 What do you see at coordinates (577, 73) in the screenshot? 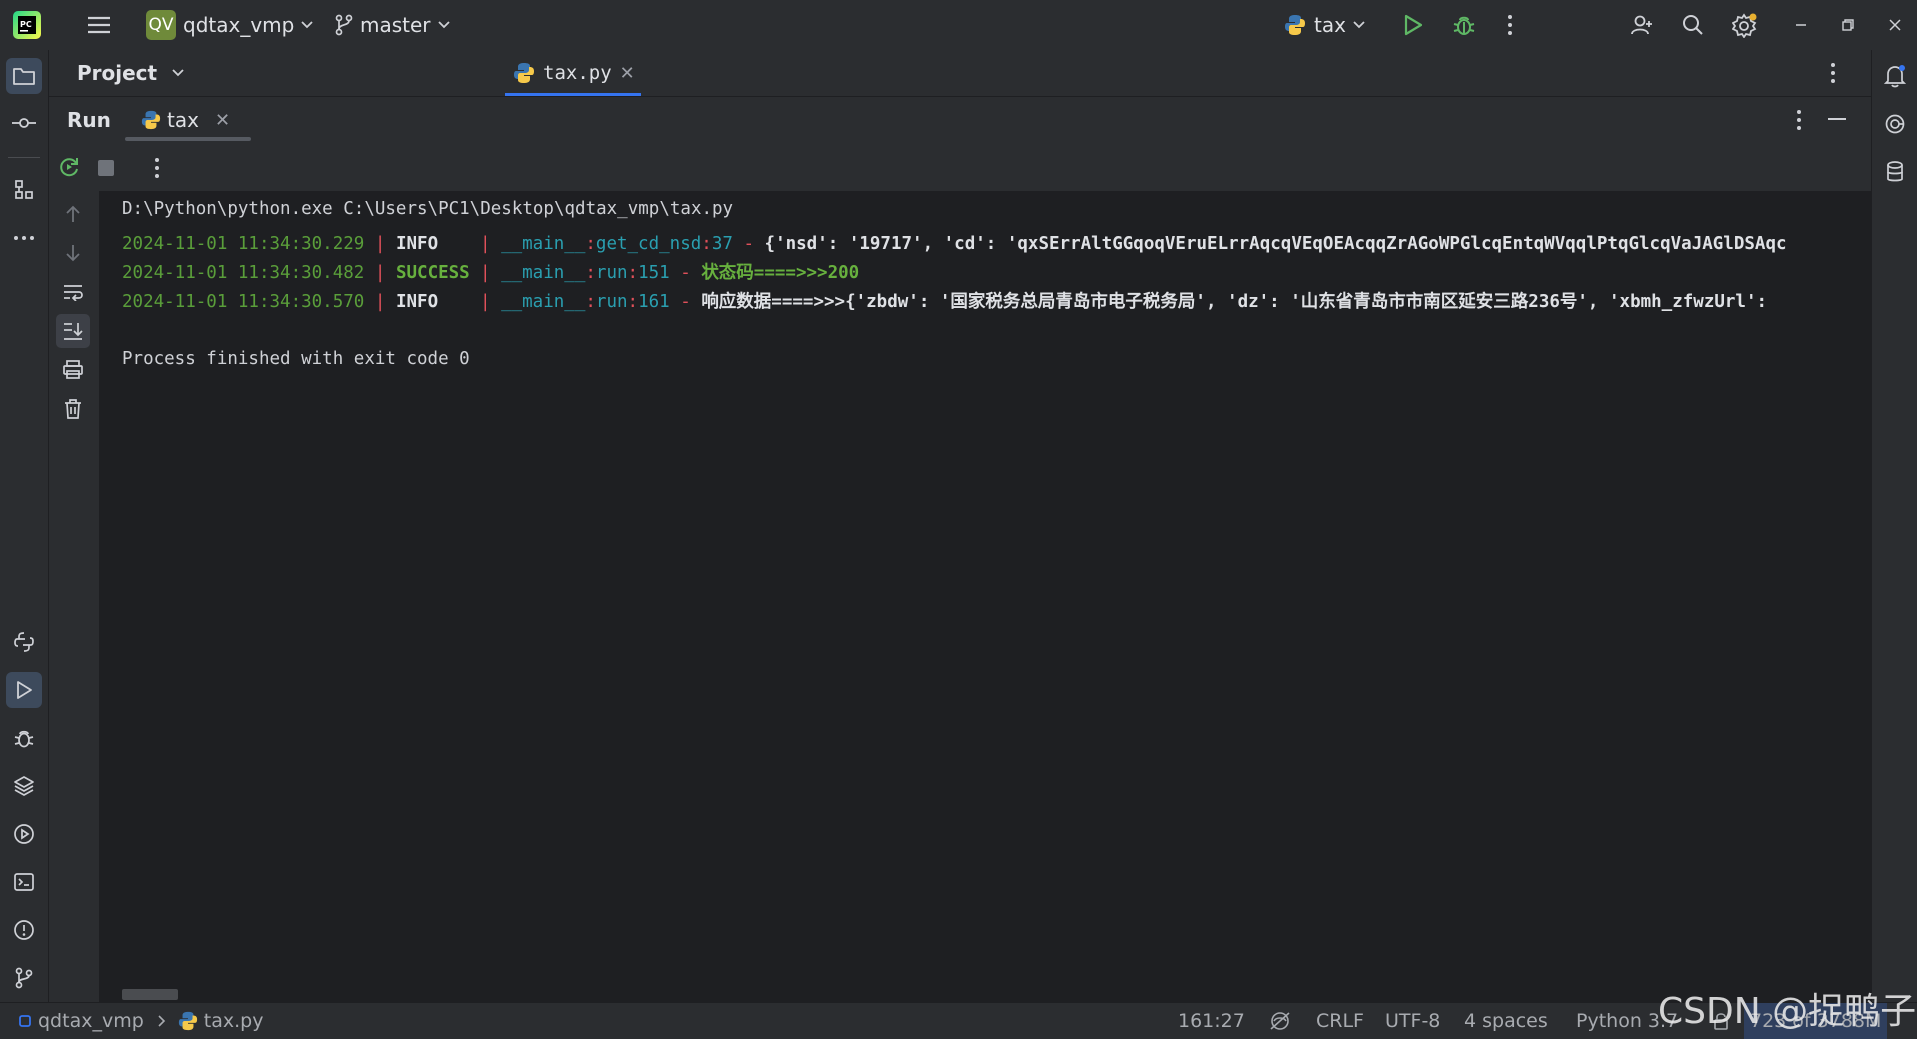
I see `editor-tab-label: tax.py` at bounding box center [577, 73].